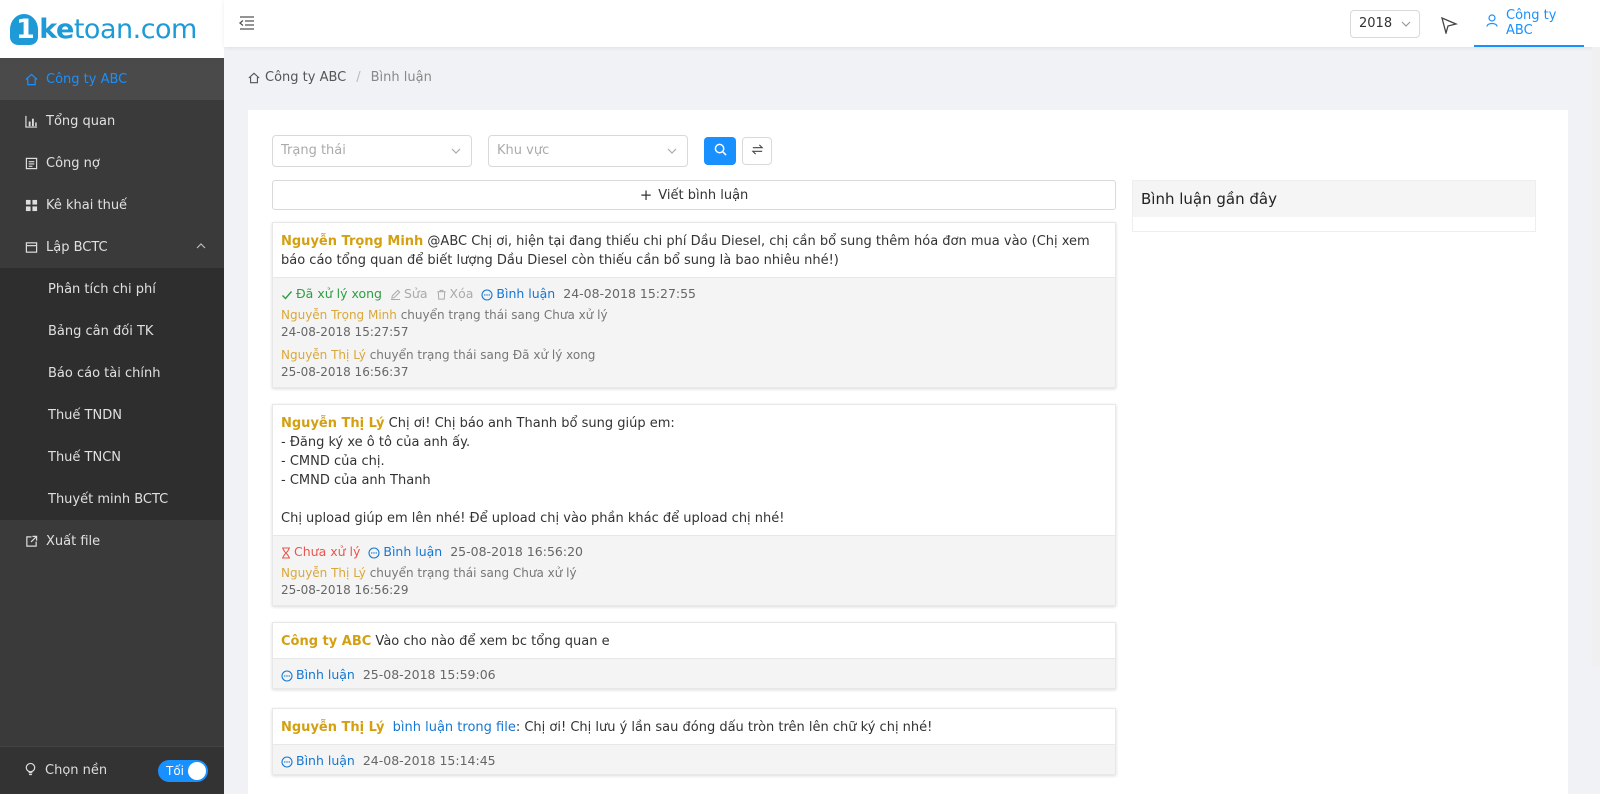 This screenshot has height=794, width=1600. Describe the element at coordinates (87, 79) in the screenshot. I see `sidebar-item-label: Công ty ABC` at that location.